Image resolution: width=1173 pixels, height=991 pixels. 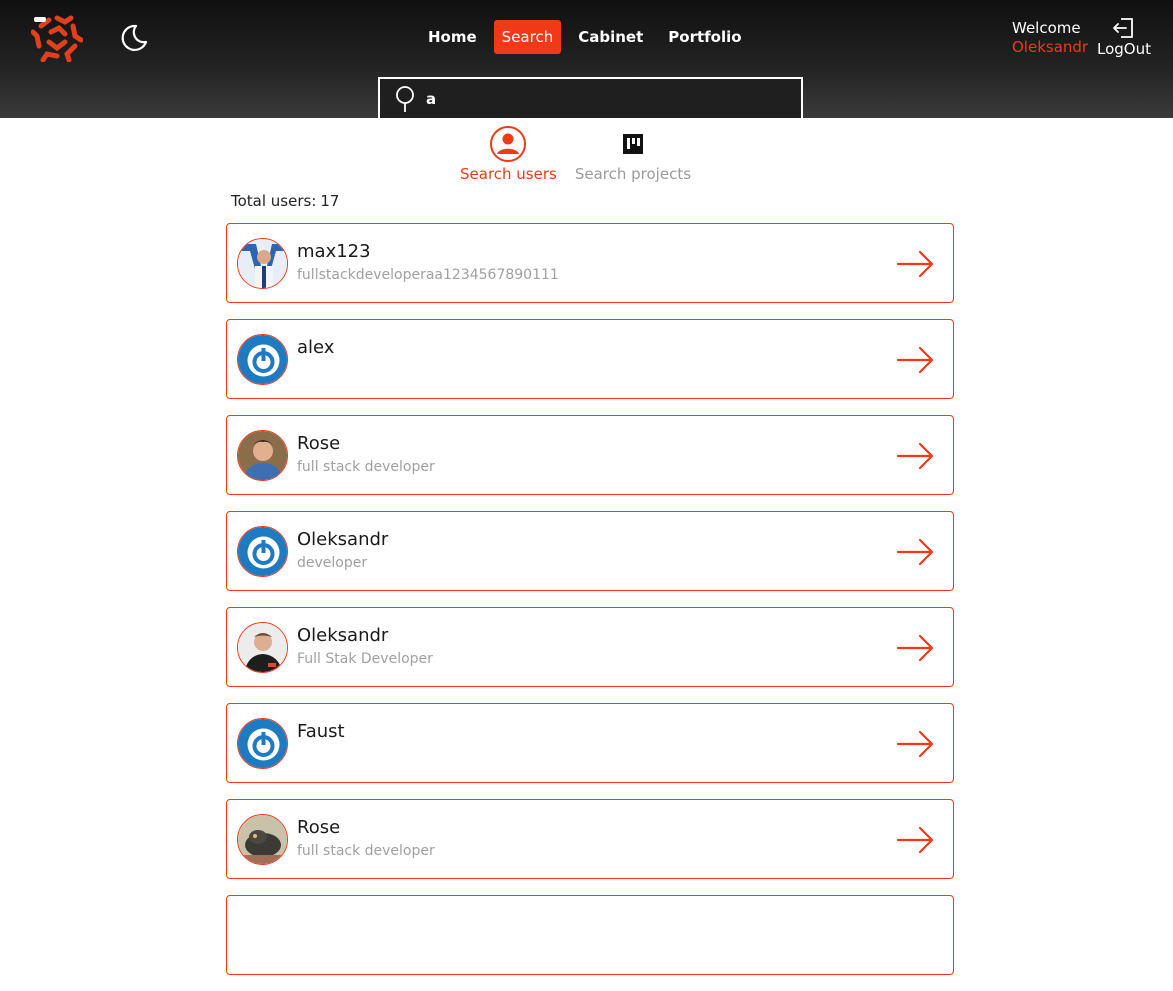 What do you see at coordinates (508, 174) in the screenshot?
I see `tab-users-label: Search users` at bounding box center [508, 174].